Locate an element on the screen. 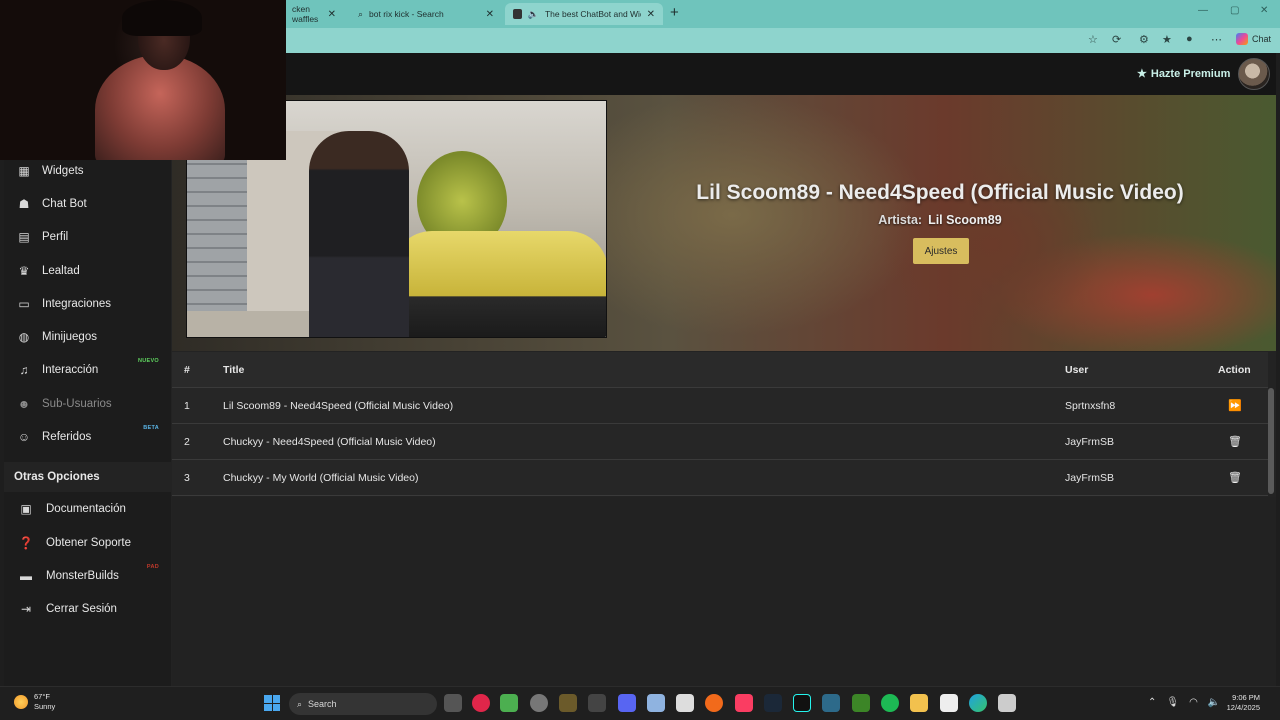 The height and width of the screenshot is (720, 1280). row-number: 3 is located at coordinates (187, 477).